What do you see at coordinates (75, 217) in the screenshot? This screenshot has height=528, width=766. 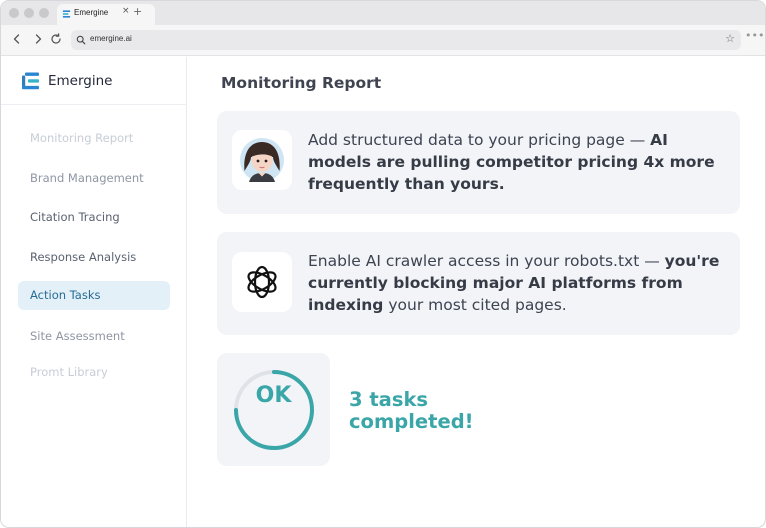 I see `sidebar-item-label: Citation Tracing` at bounding box center [75, 217].